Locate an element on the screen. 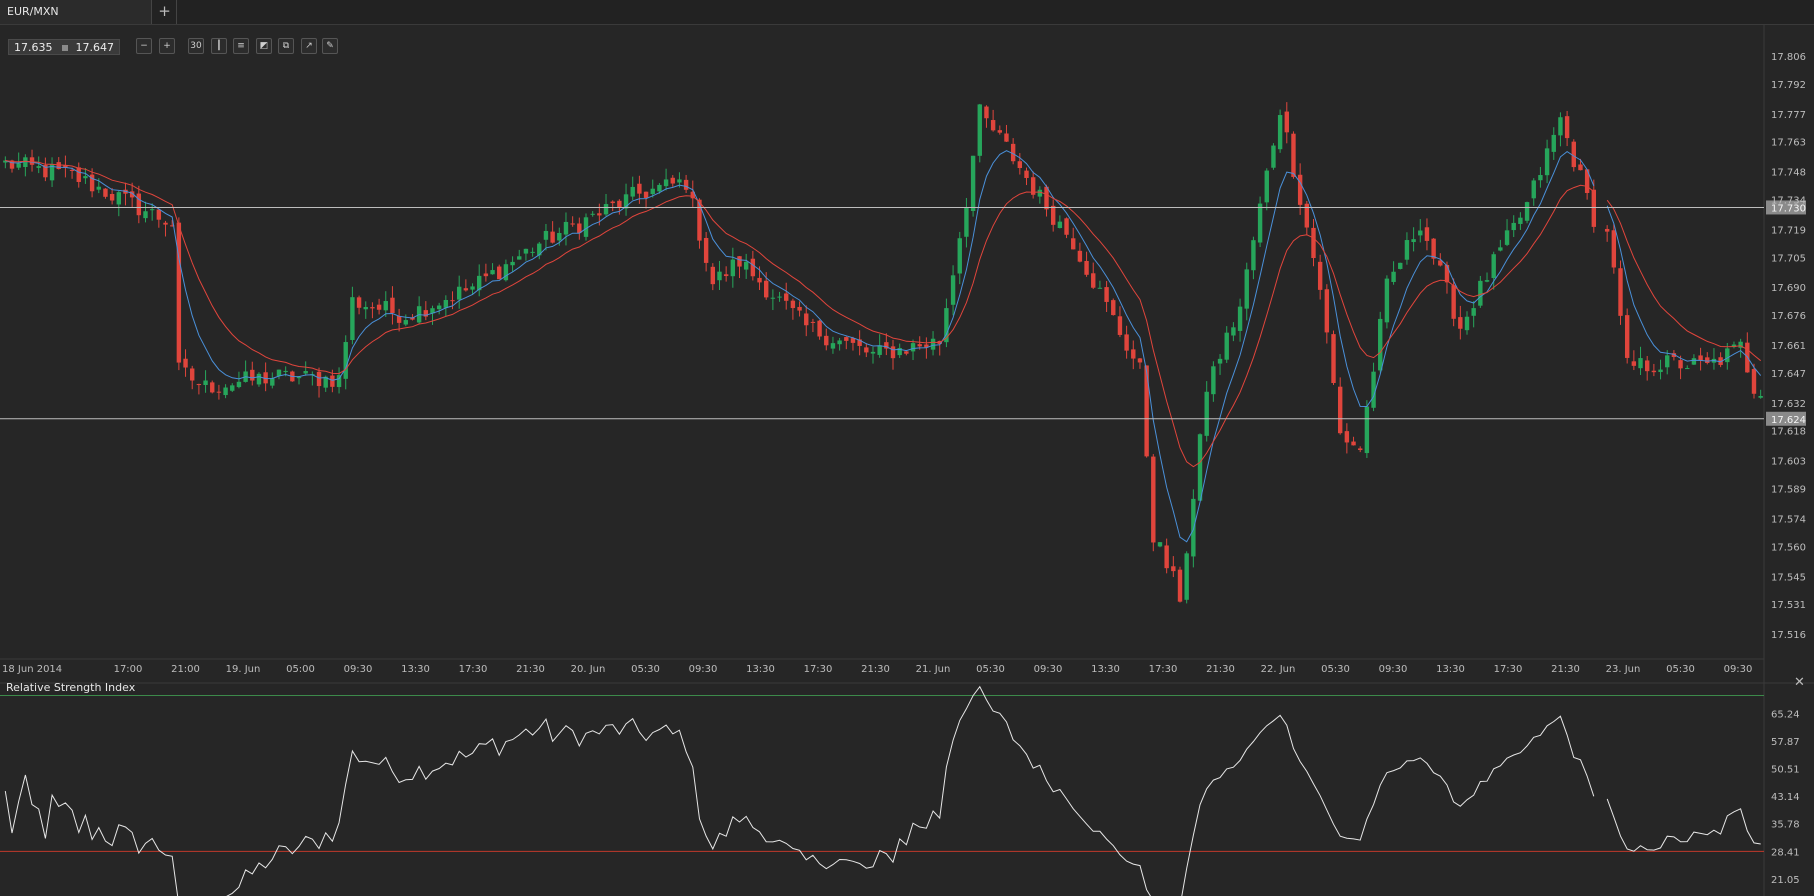  x-tick-label: 05:00 is located at coordinates (300, 669).